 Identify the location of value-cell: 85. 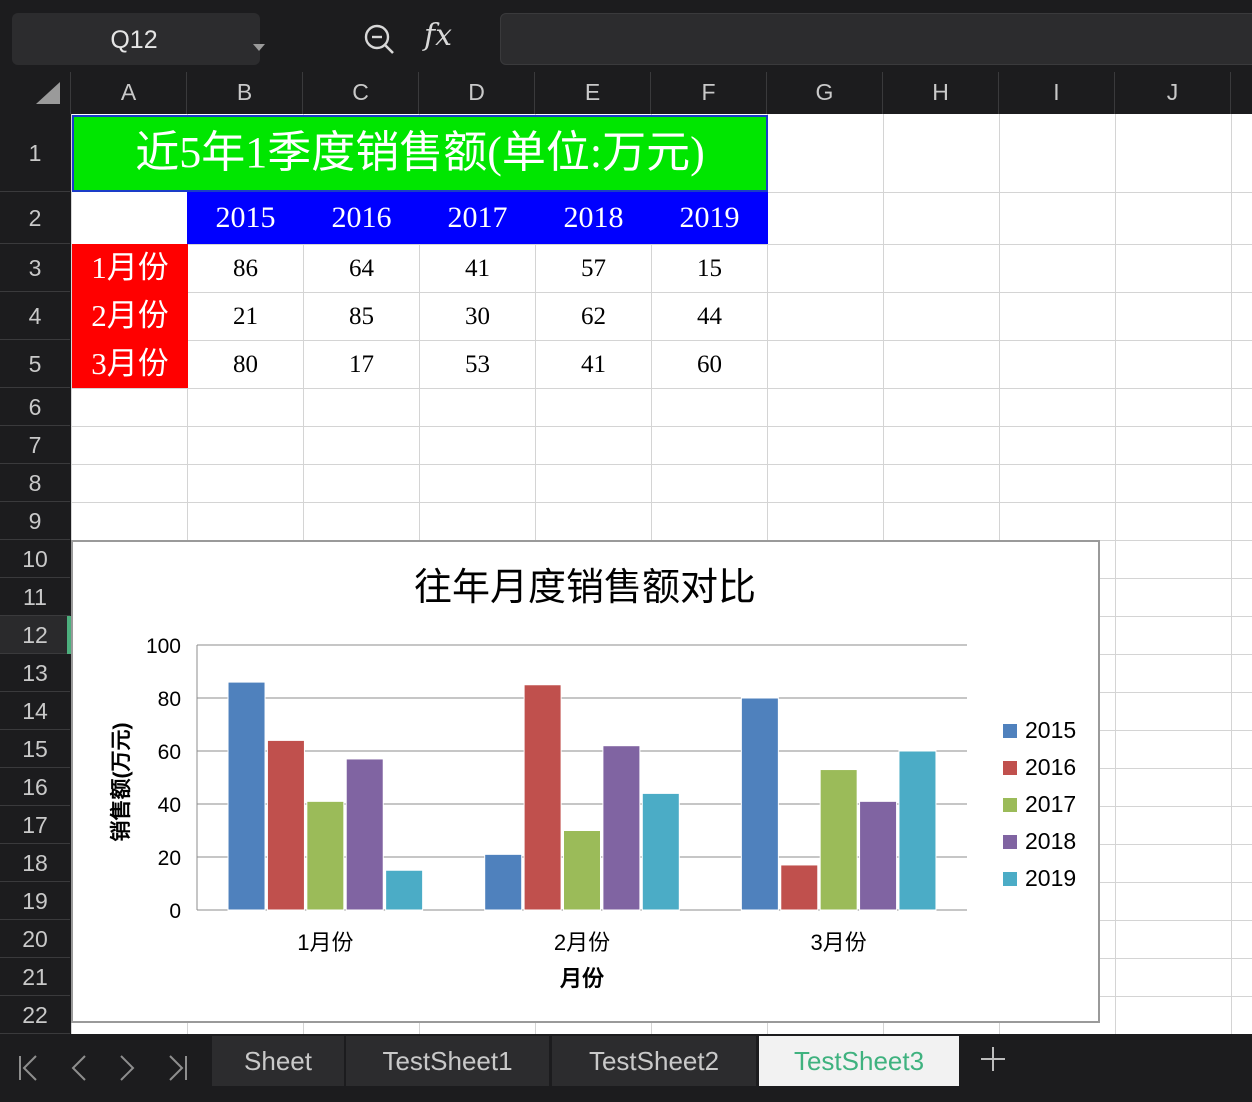
(361, 316).